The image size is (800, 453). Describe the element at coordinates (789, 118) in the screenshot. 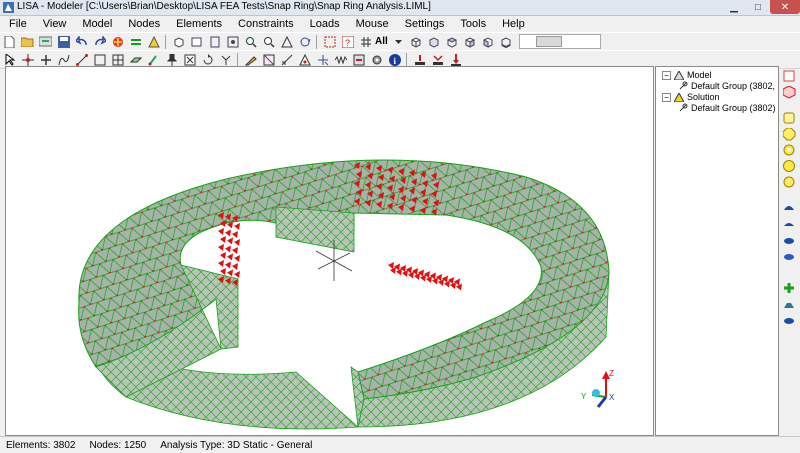

I see `square-yellow-icon` at that location.